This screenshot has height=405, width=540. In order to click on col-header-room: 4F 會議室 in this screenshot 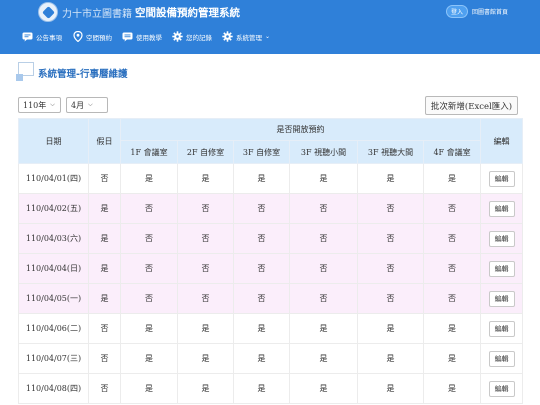, I will do `click(452, 152)`.